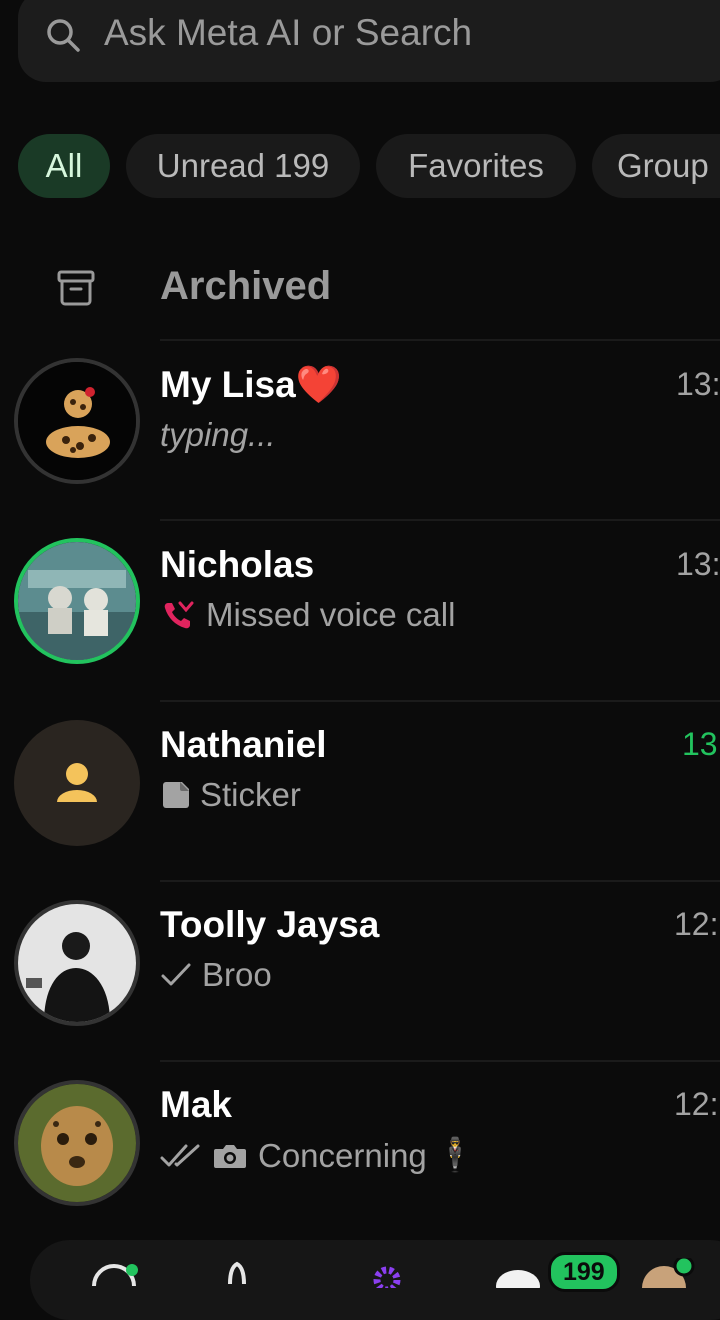 This screenshot has height=1320, width=720. Describe the element at coordinates (243, 744) in the screenshot. I see `chat-name: Nathaniel` at that location.